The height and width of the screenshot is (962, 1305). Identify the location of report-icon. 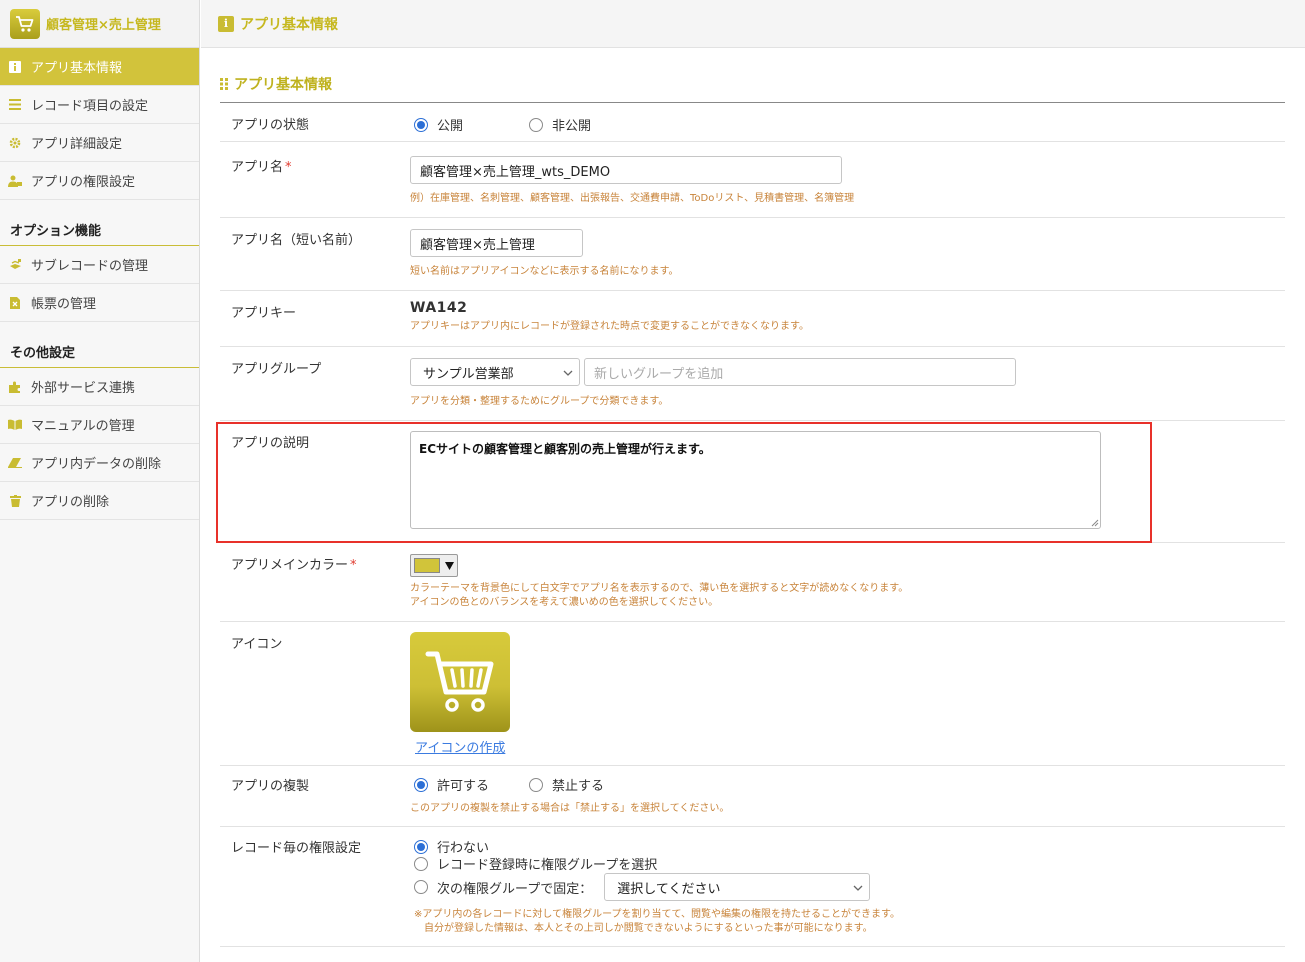
(15, 303).